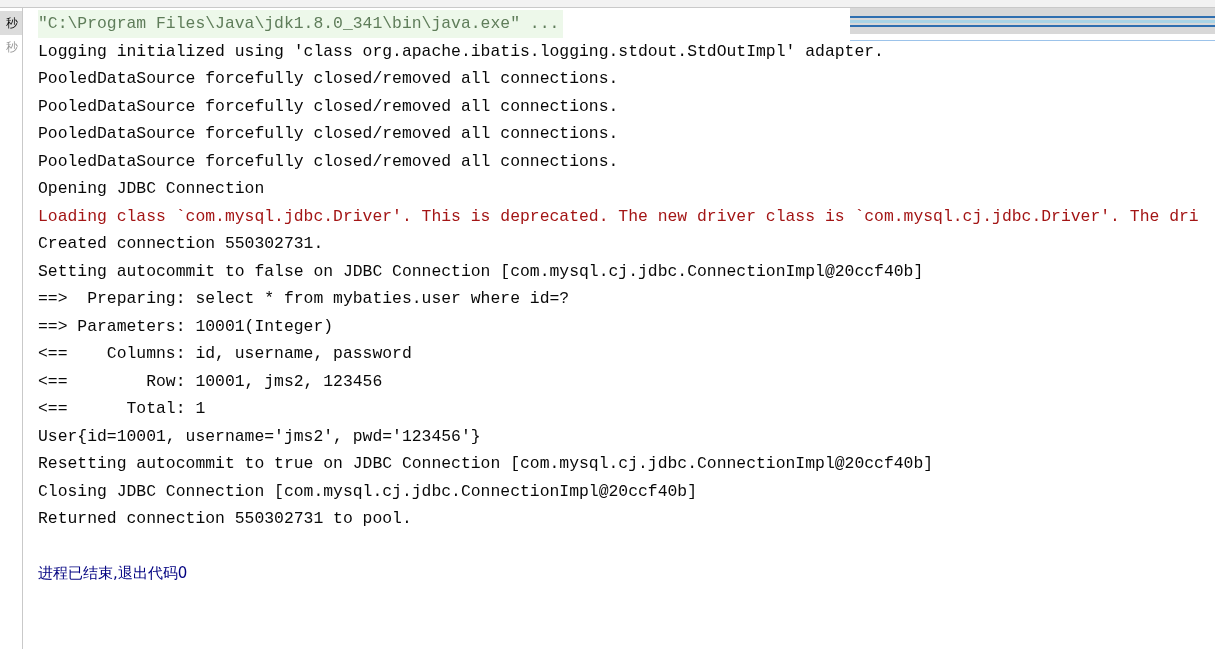 This screenshot has height=649, width=1215. What do you see at coordinates (304, 299) in the screenshot?
I see `console-line: ==> Preparing: select * from mybaties.user where id=?` at bounding box center [304, 299].